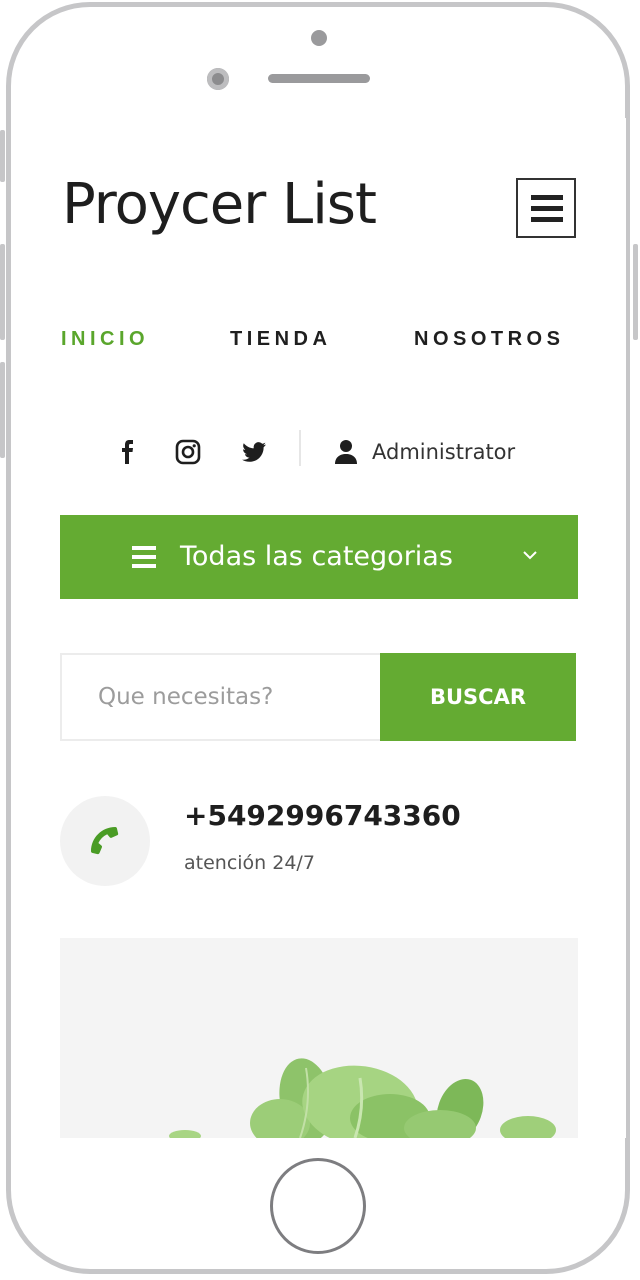 The width and height of the screenshot is (640, 1280). Describe the element at coordinates (218, 79) in the screenshot. I see `device-front-camera` at that location.